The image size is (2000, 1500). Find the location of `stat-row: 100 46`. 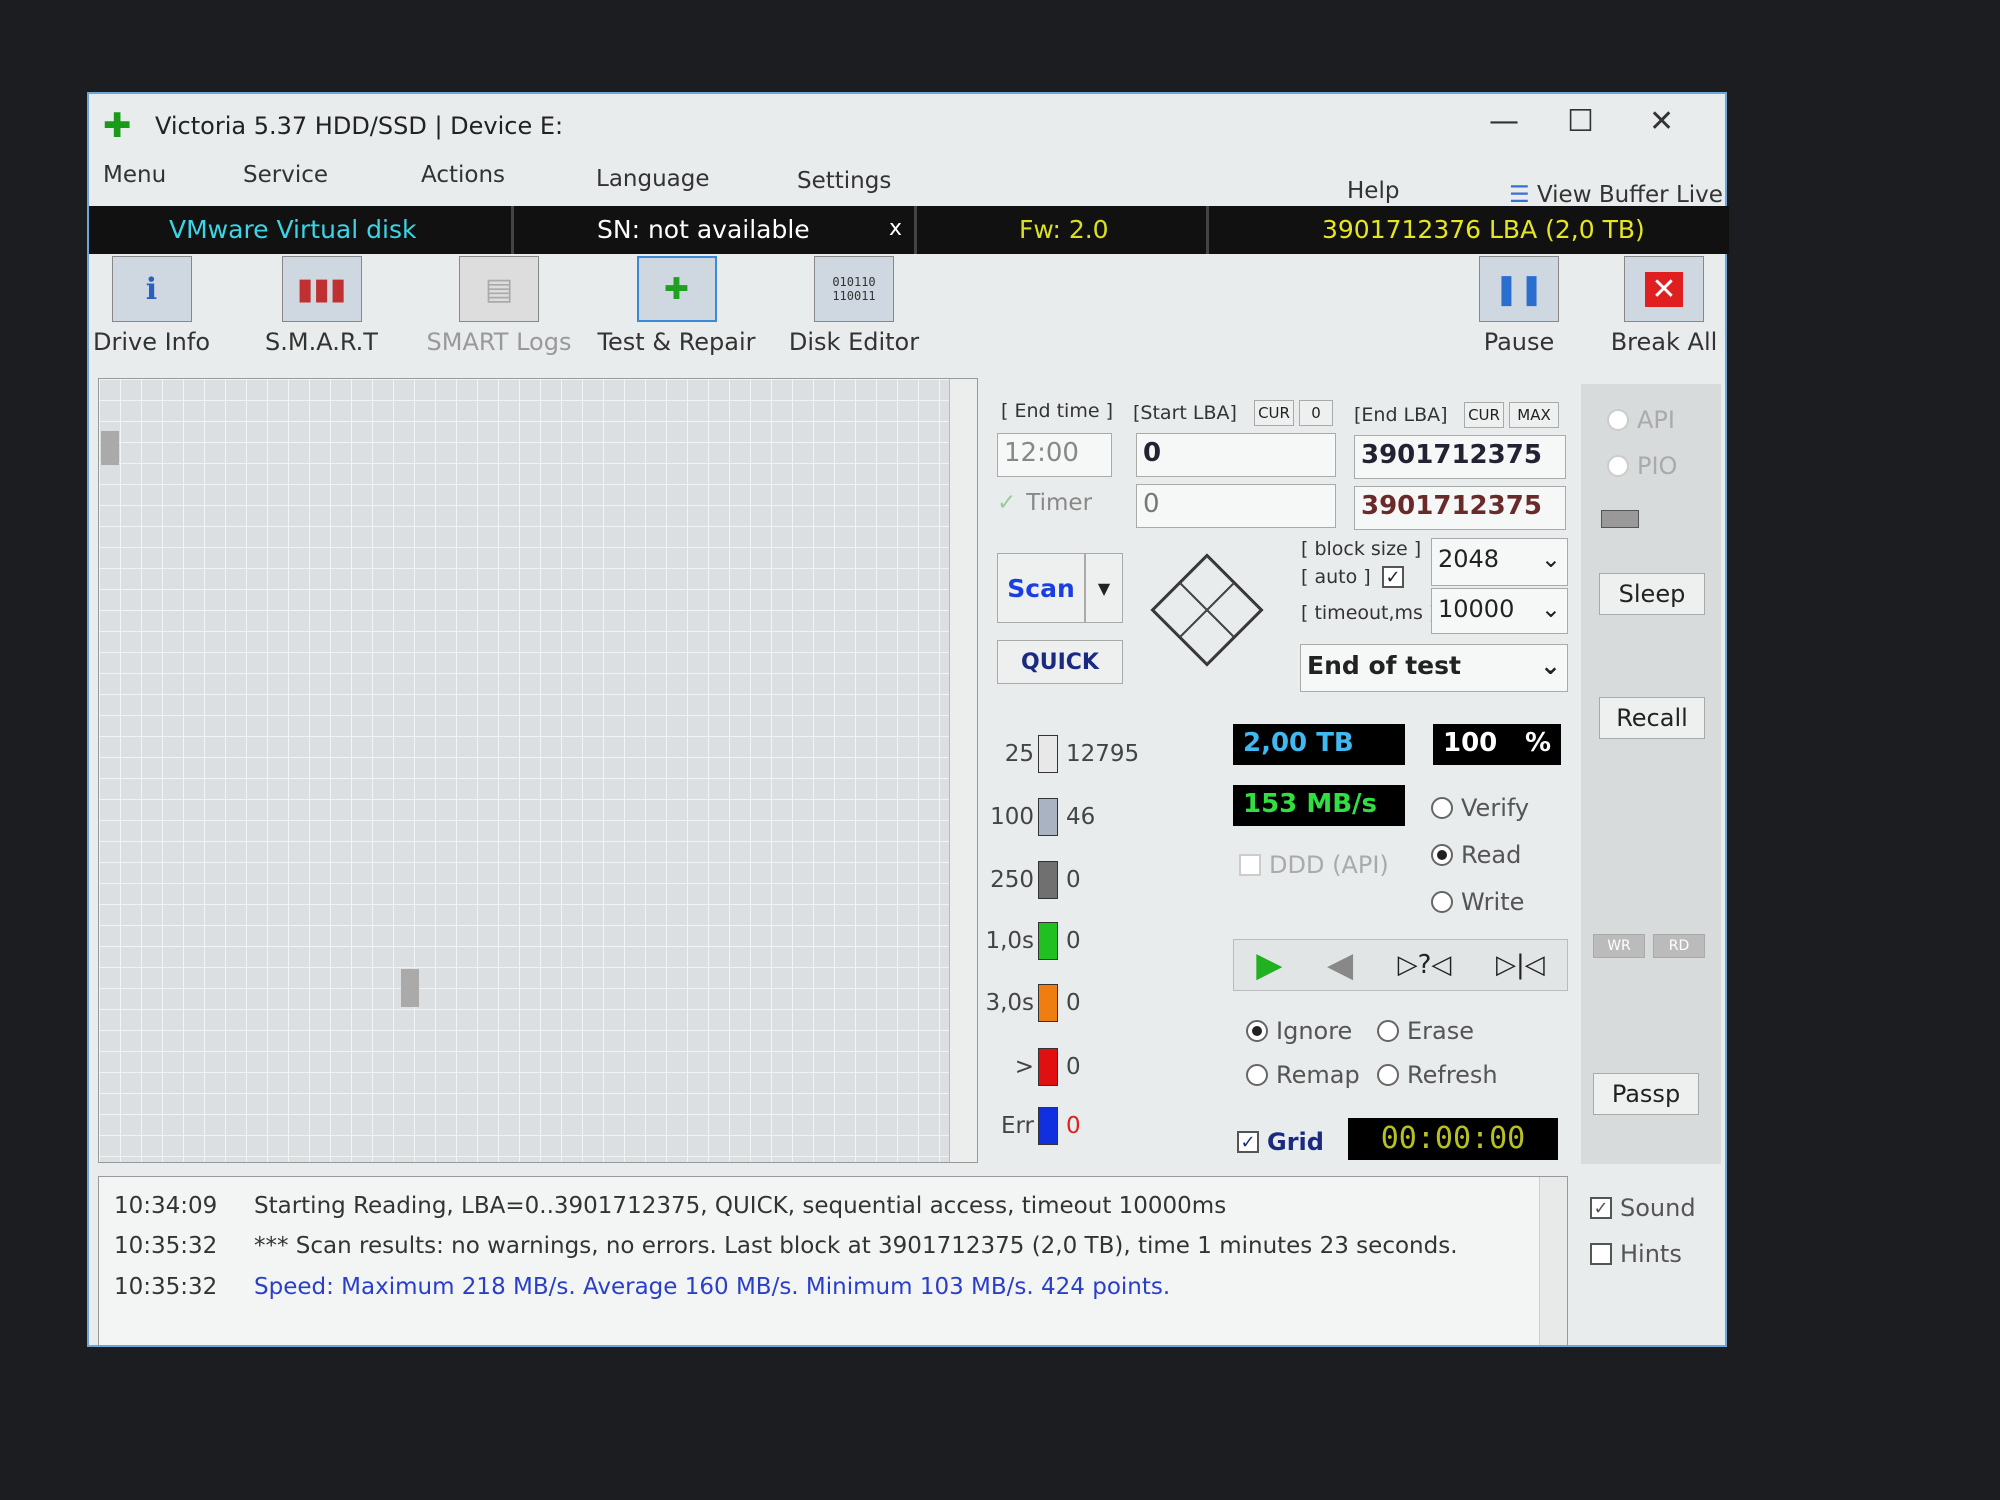

stat-row: 100 46 is located at coordinates (1039, 817).